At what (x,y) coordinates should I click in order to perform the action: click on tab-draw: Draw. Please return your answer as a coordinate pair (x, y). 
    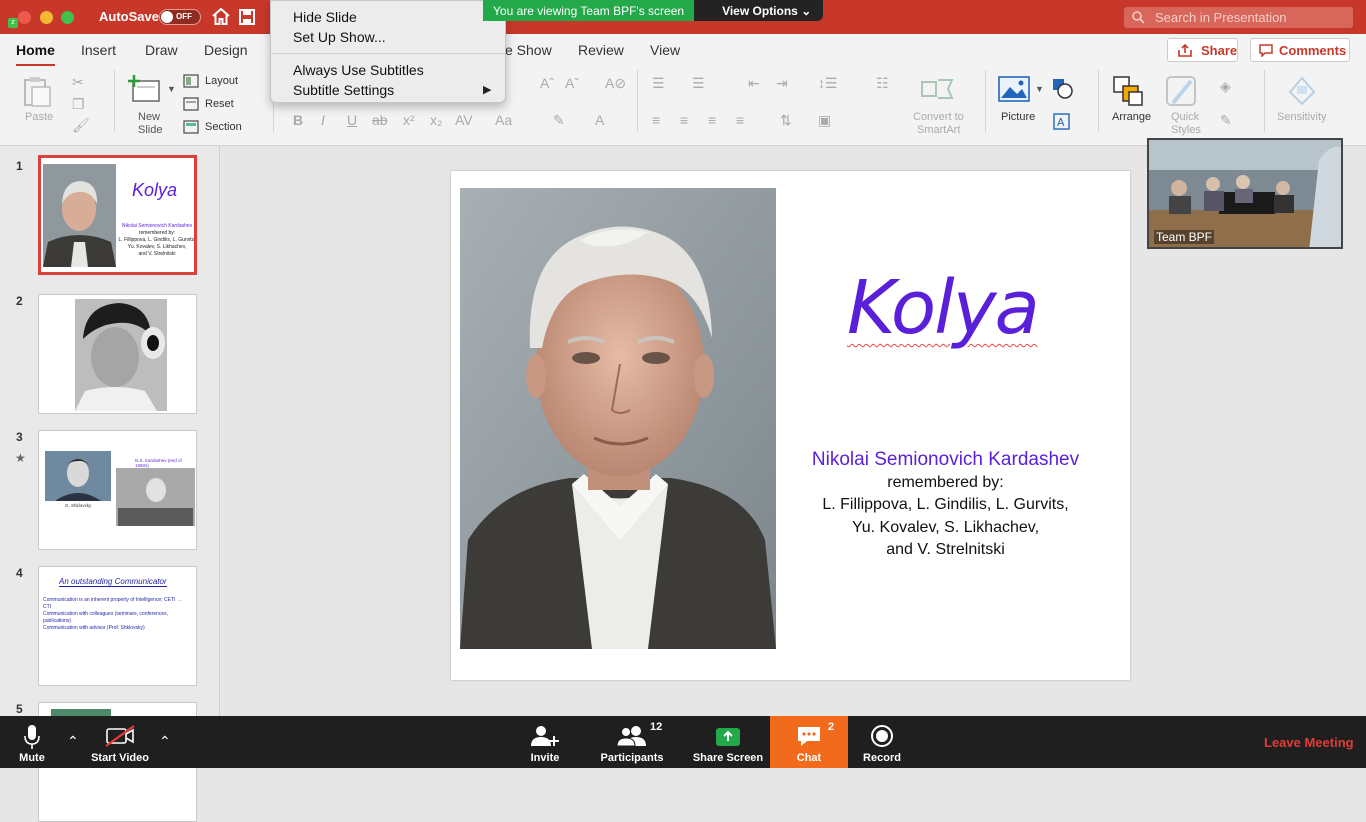
    Looking at the image, I should click on (161, 50).